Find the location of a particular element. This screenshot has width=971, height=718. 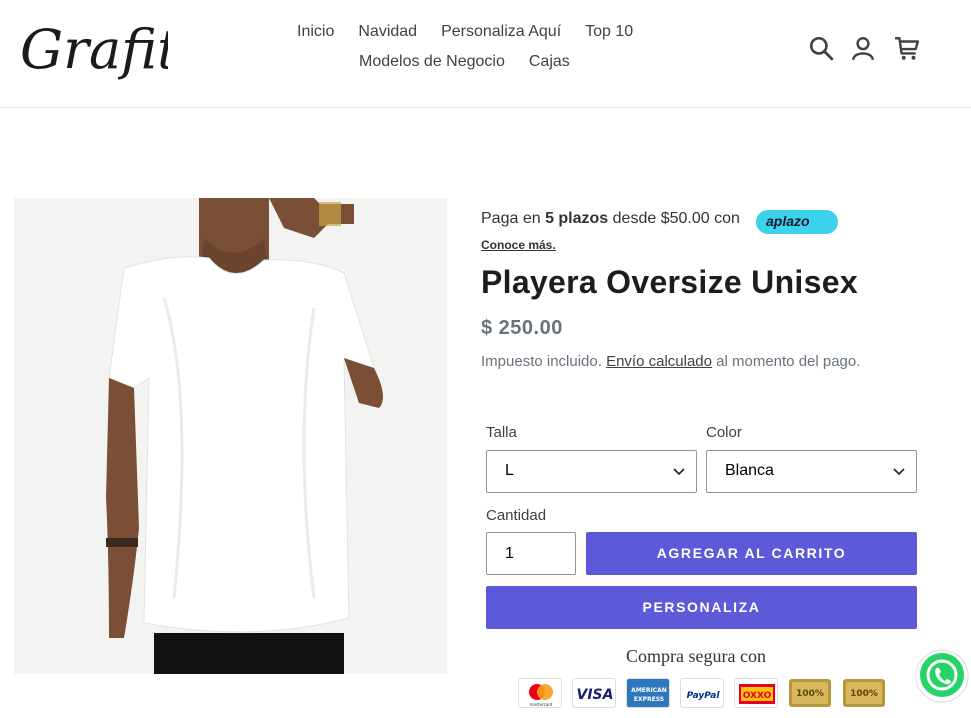

nav-item-cajas: Cajas is located at coordinates (549, 62).